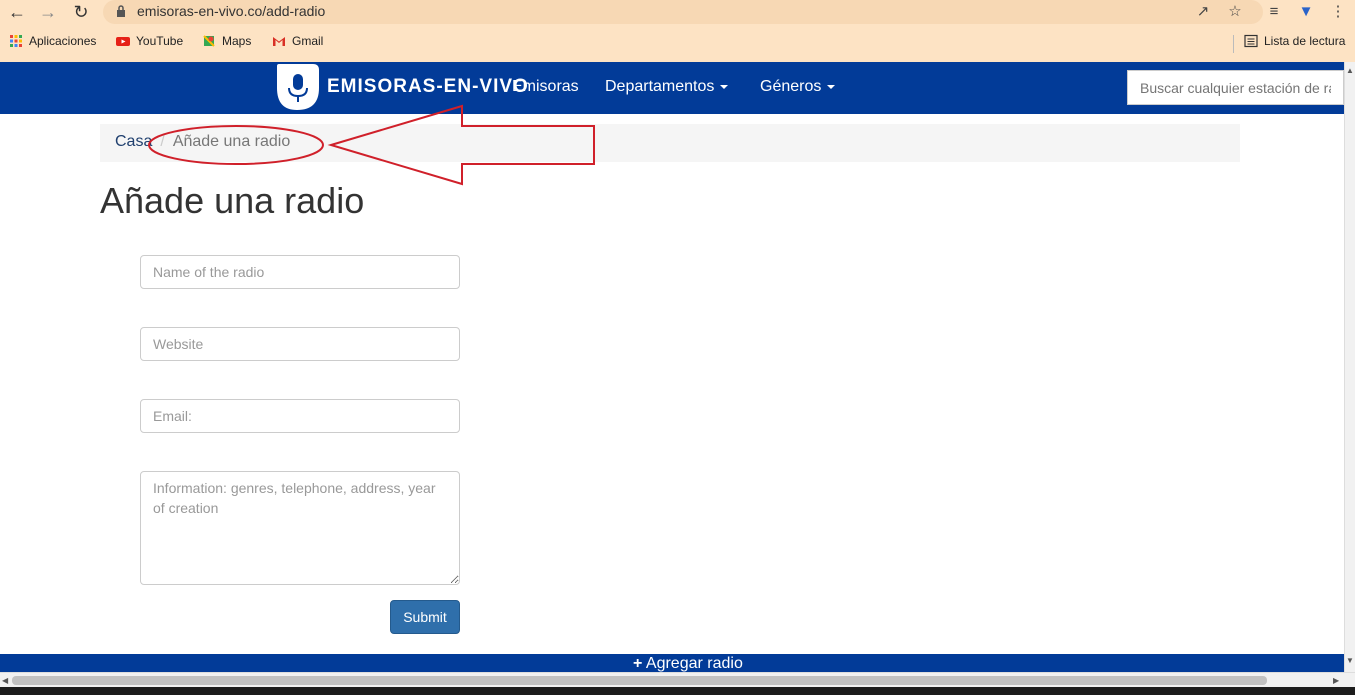 This screenshot has width=1355, height=695. I want to click on add-radio-link: + Agregar radio, so click(688, 663).